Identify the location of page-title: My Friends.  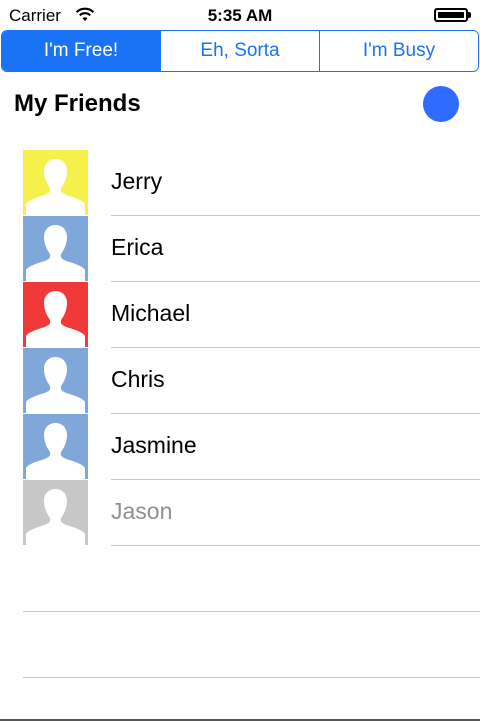
(77, 103).